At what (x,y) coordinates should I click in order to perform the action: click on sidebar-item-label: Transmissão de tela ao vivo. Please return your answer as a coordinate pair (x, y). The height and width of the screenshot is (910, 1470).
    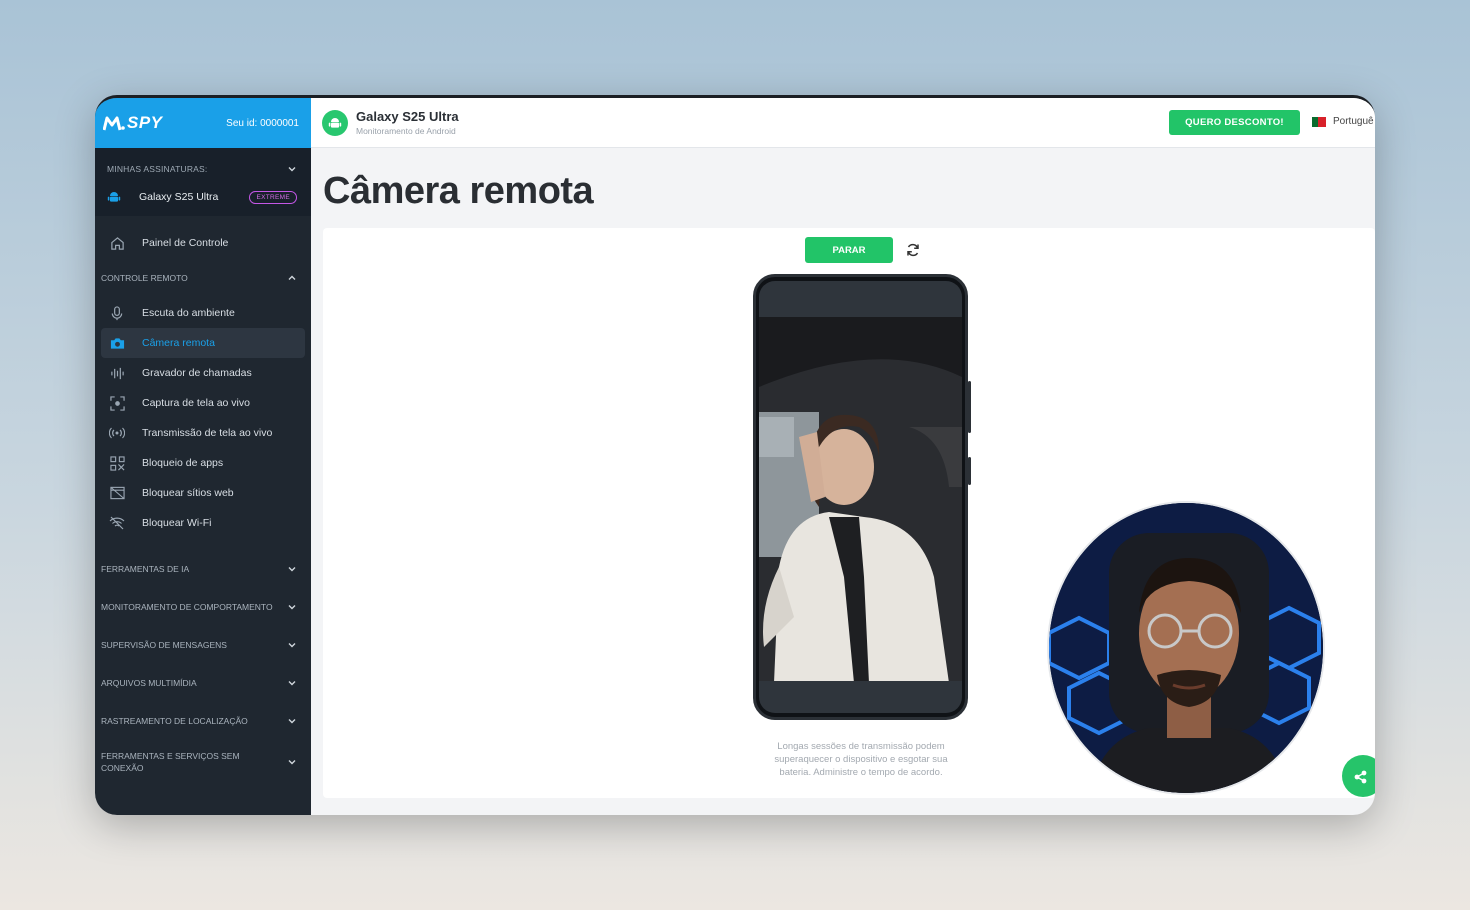
    Looking at the image, I should click on (207, 433).